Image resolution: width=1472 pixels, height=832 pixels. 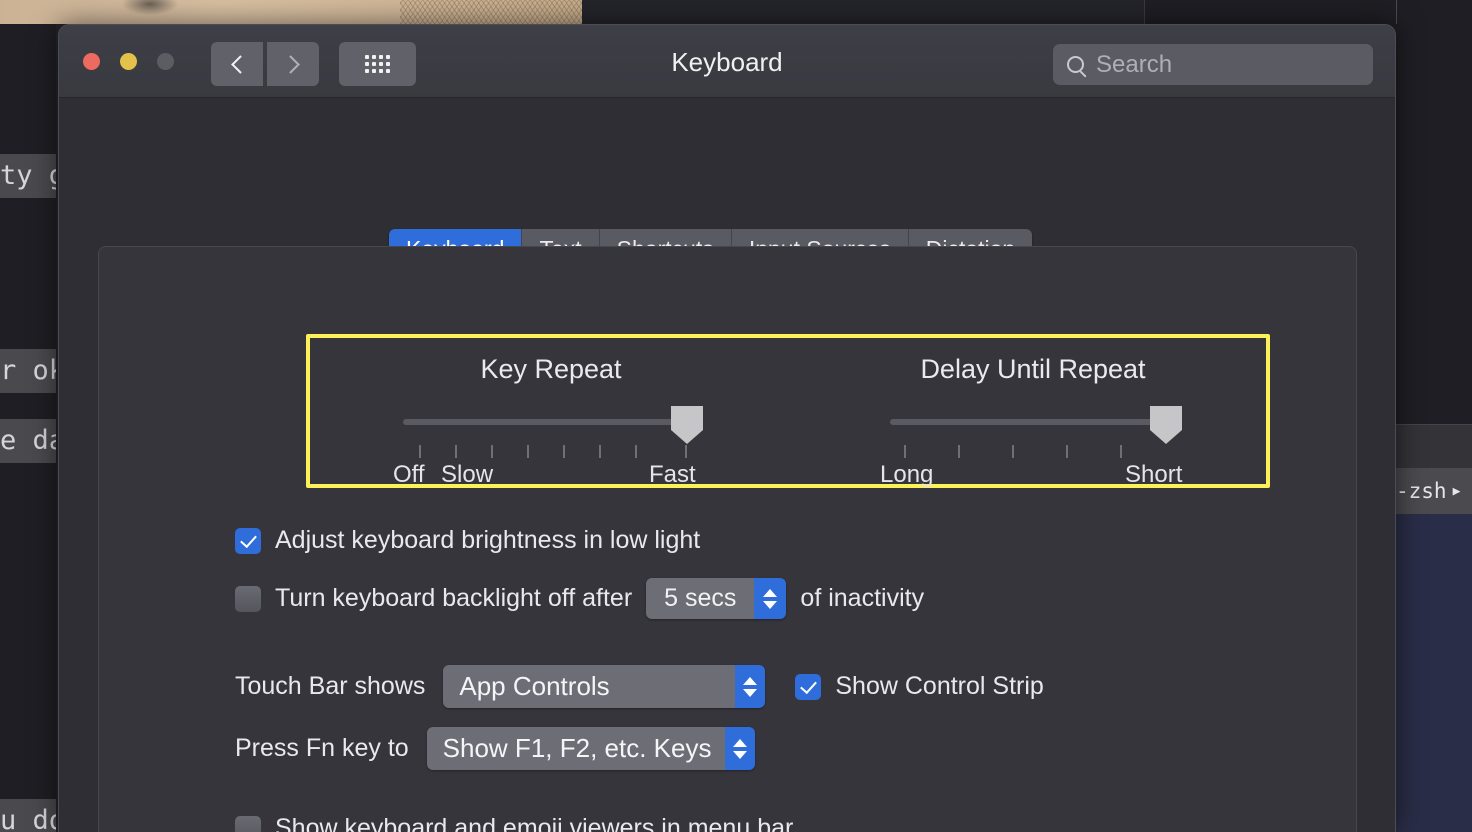 I want to click on play-triangle-icon: ▶, so click(x=1456, y=491).